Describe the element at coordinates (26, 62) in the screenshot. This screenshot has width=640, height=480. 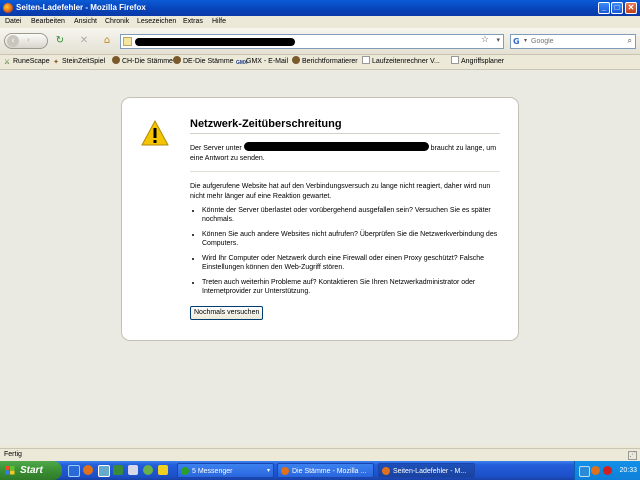
I see `bookmark-runescape: ⚔ RuneScape` at that location.